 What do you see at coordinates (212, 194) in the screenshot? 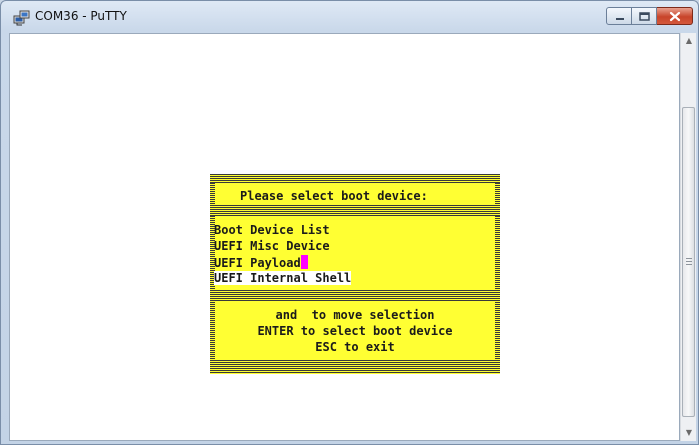
I see `menu-left-border` at bounding box center [212, 194].